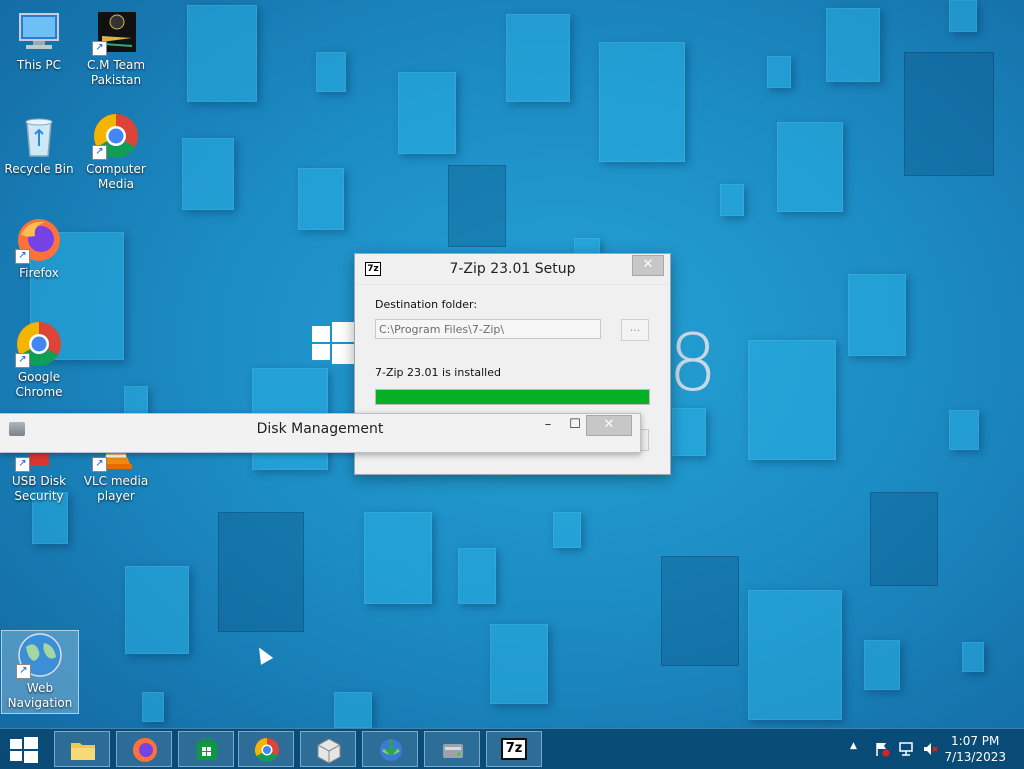  I want to click on 7zip-icon: 7z, so click(514, 749).